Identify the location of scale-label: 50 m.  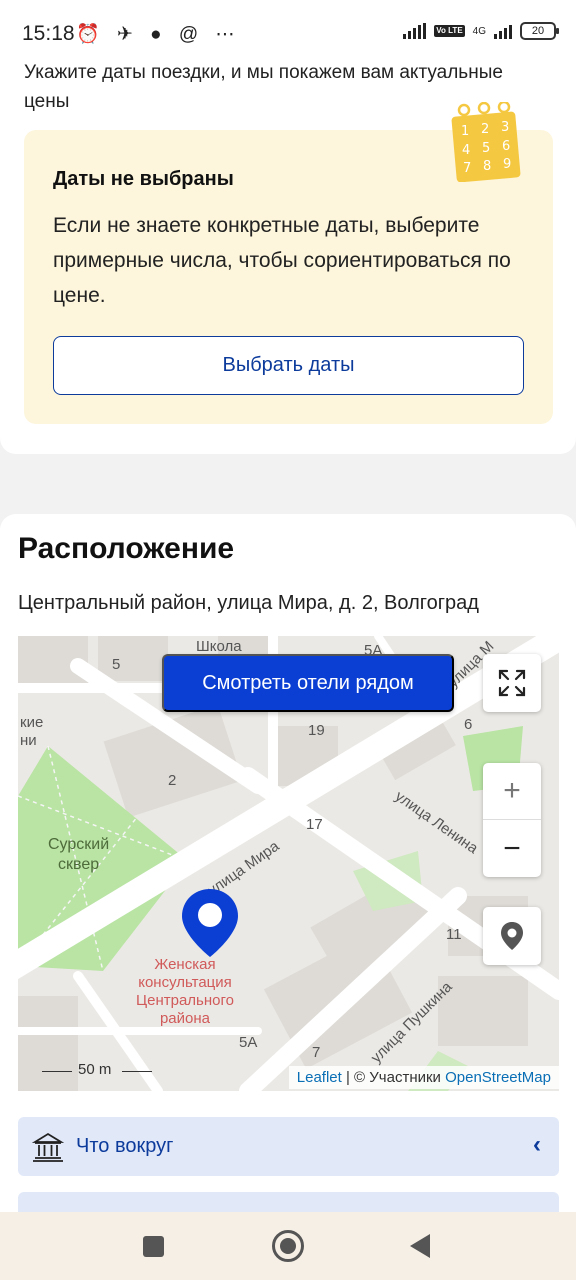
(95, 1069).